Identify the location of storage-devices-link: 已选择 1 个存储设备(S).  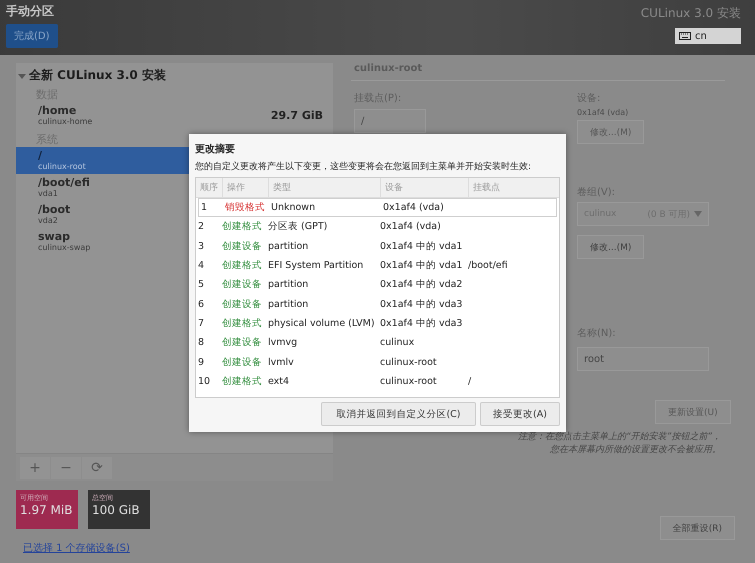
(178, 548).